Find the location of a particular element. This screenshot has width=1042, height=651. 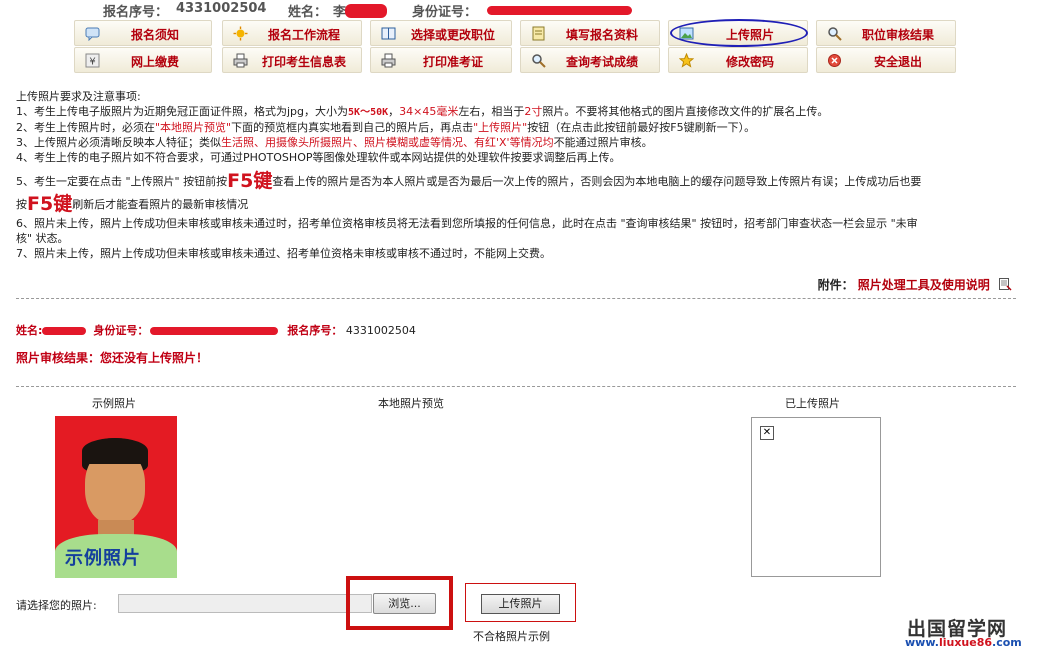

exit-icon is located at coordinates (834, 60).